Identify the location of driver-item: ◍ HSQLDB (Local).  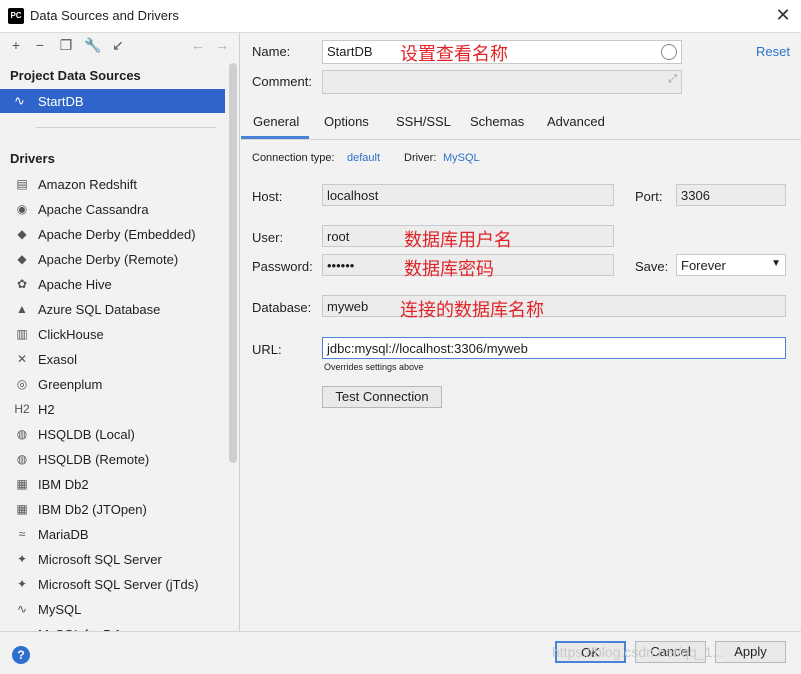
(112, 434).